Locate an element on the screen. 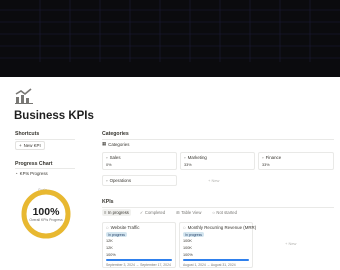 The image size is (340, 270). tab-table-view: ⊞ Table View is located at coordinates (188, 212).